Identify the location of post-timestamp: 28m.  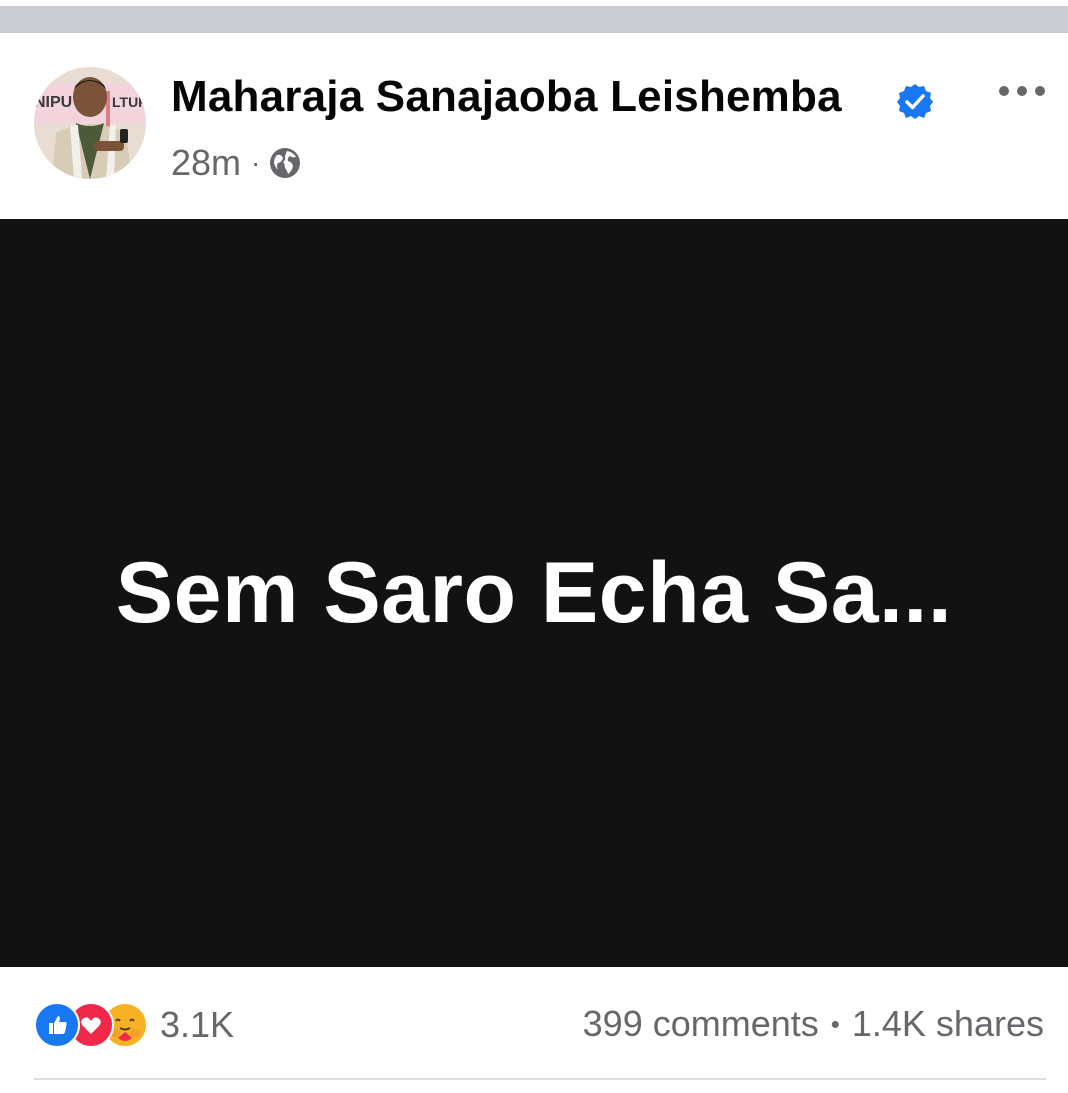
(206, 163).